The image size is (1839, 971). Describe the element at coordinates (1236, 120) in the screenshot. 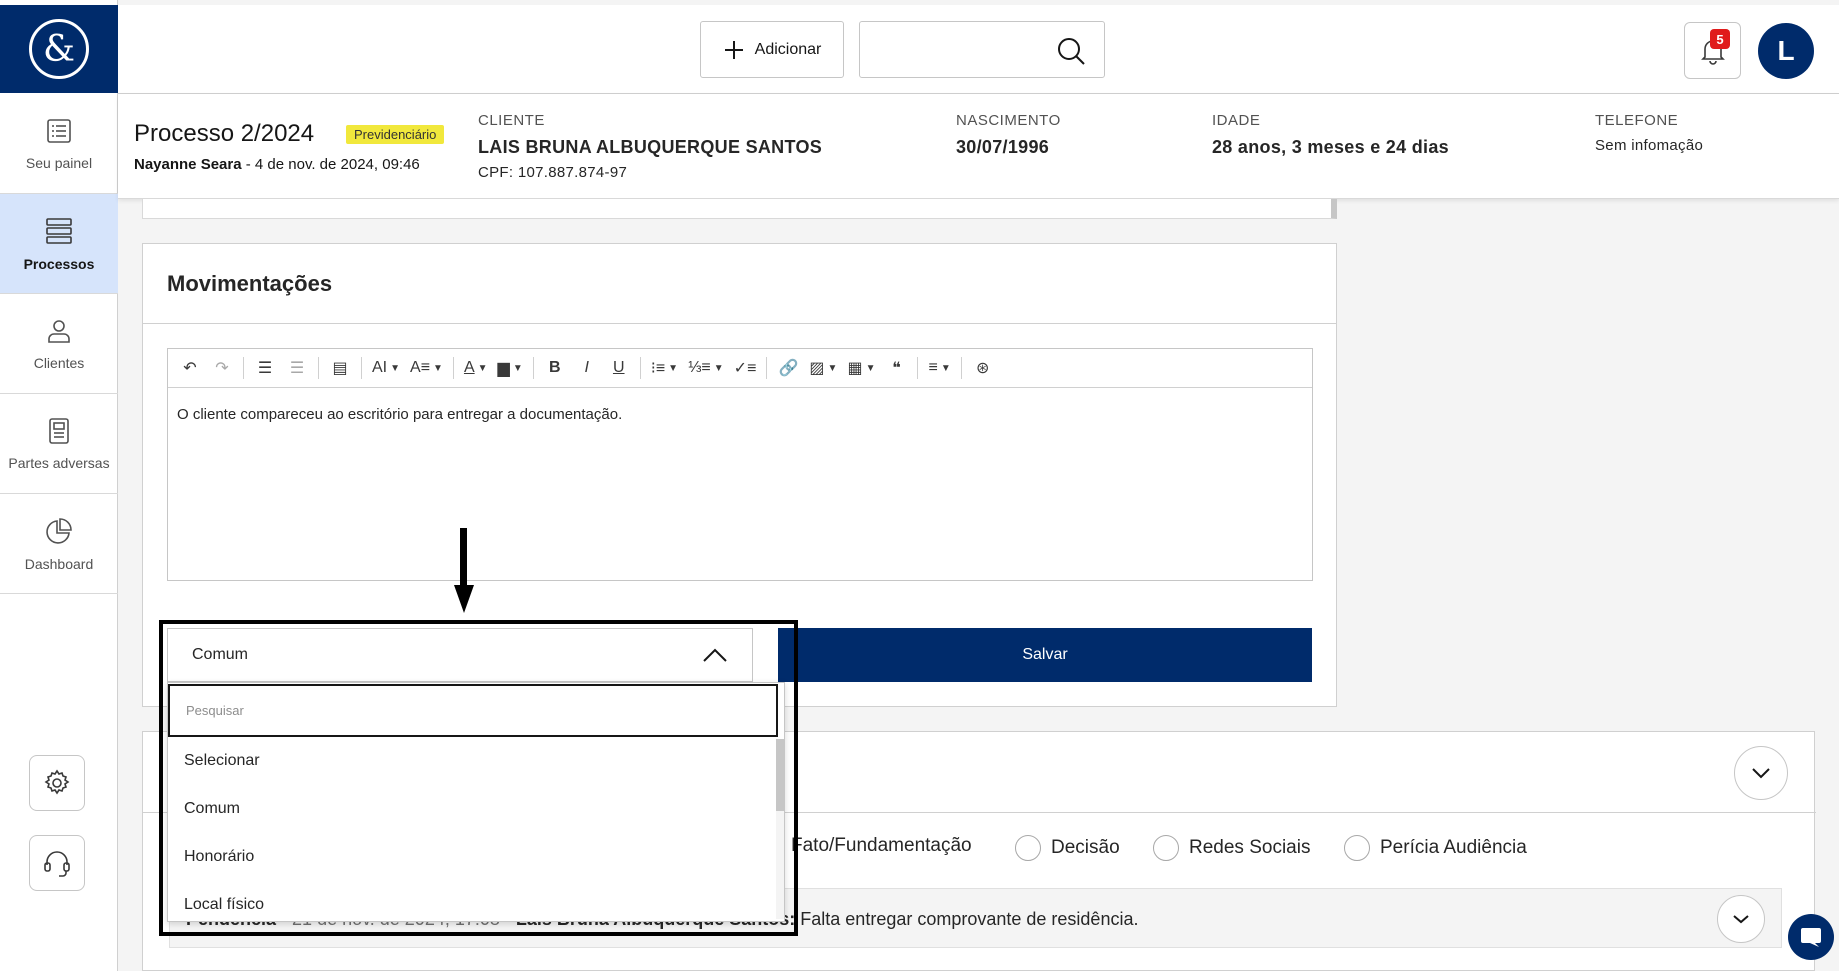

I see `age-label: IDADE` at that location.